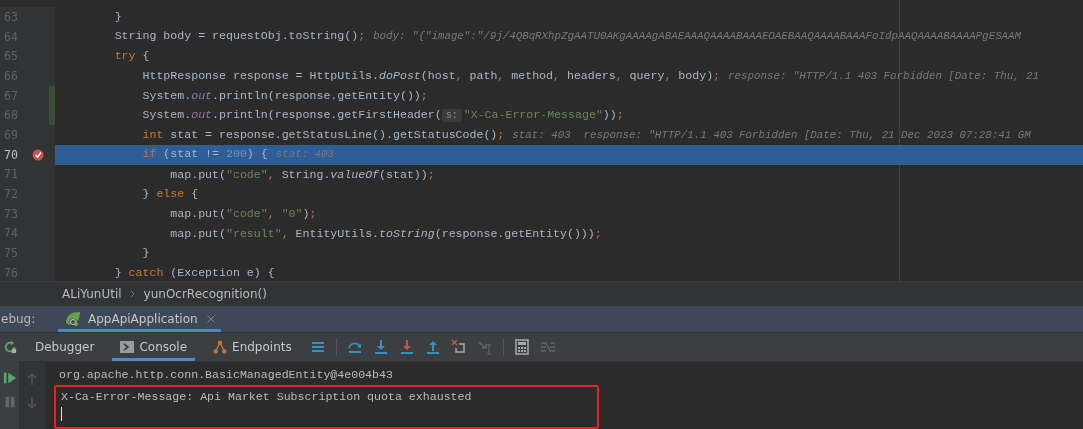  Describe the element at coordinates (252, 347) in the screenshot. I see `tool-tab: Endpoints` at that location.